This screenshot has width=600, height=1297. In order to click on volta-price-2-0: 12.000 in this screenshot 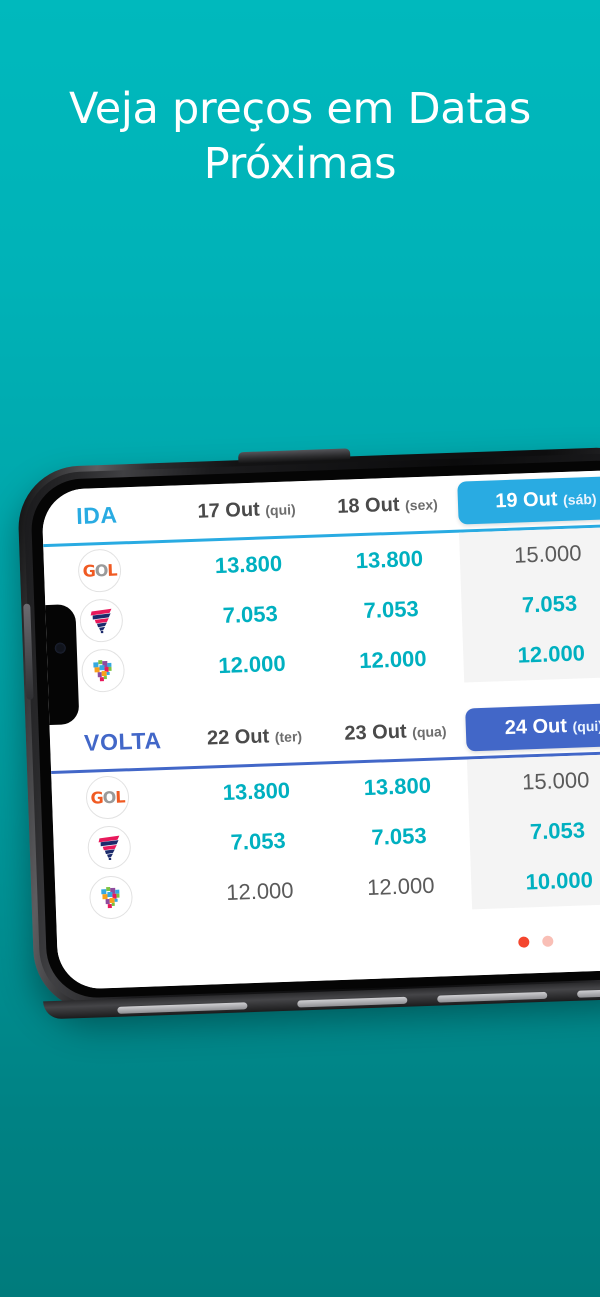, I will do `click(260, 891)`.